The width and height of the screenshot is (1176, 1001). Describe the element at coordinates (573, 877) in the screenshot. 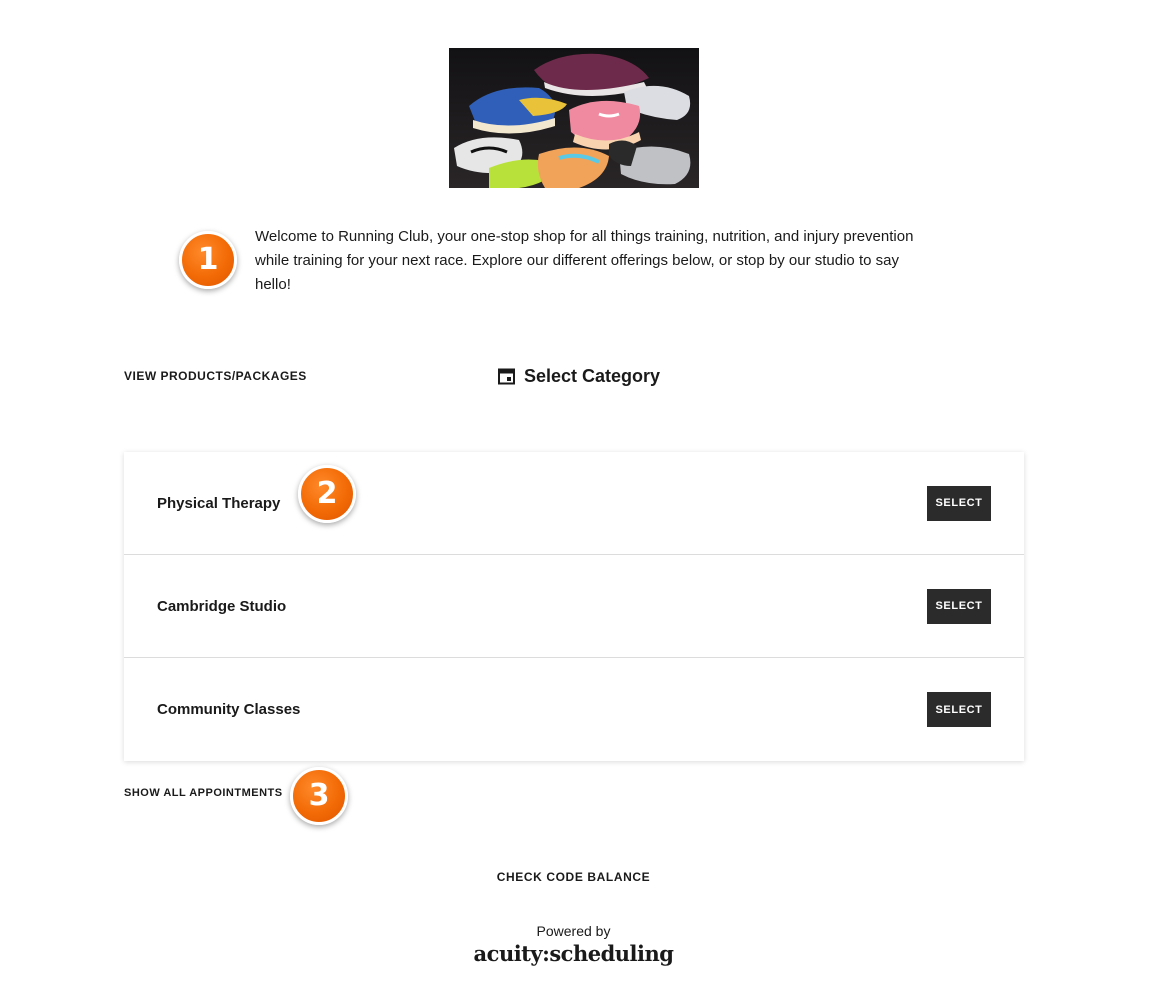

I see `check-code-balance-link: CHECK CODE BALANCE` at that location.